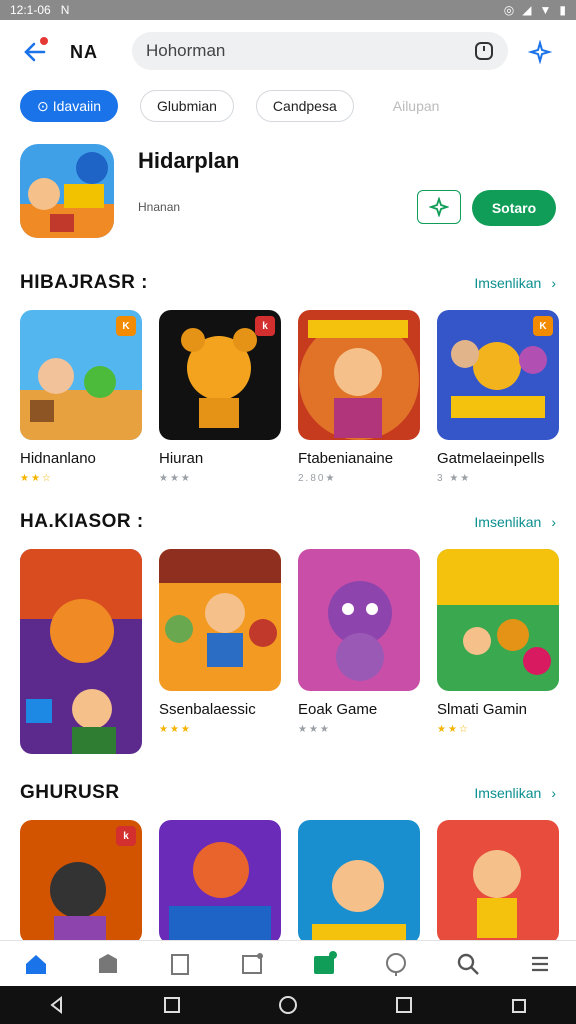 The width and height of the screenshot is (576, 1024). I want to click on game-name: Hiuran, so click(181, 458).